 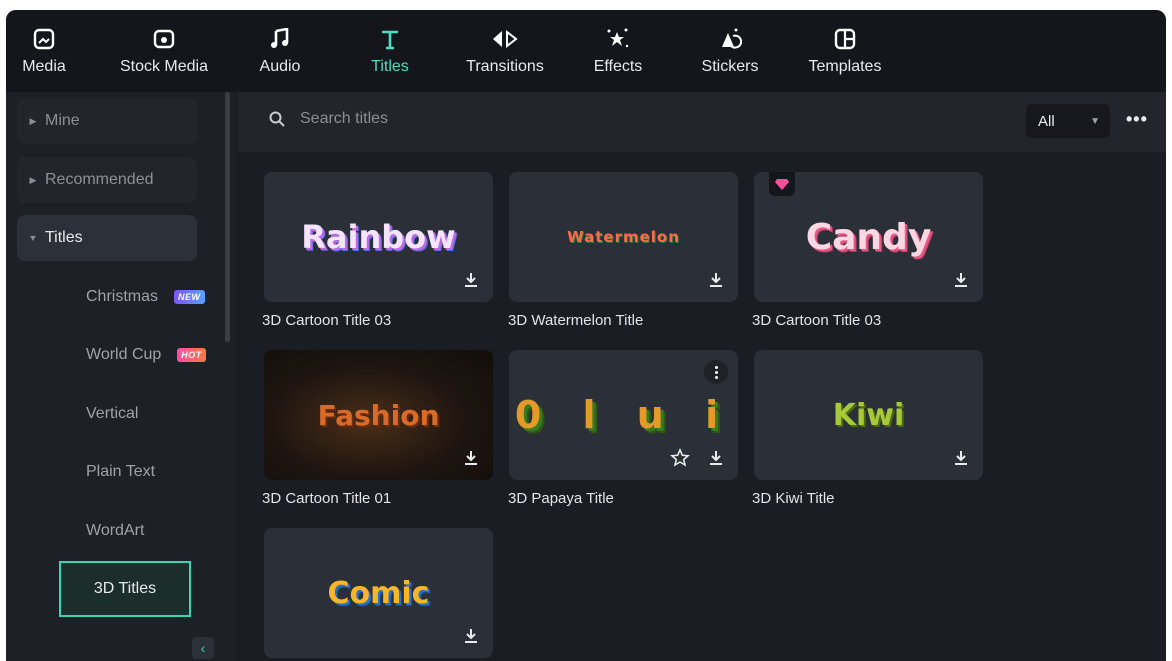 I want to click on more-options-icon: •••, so click(x=1137, y=119).